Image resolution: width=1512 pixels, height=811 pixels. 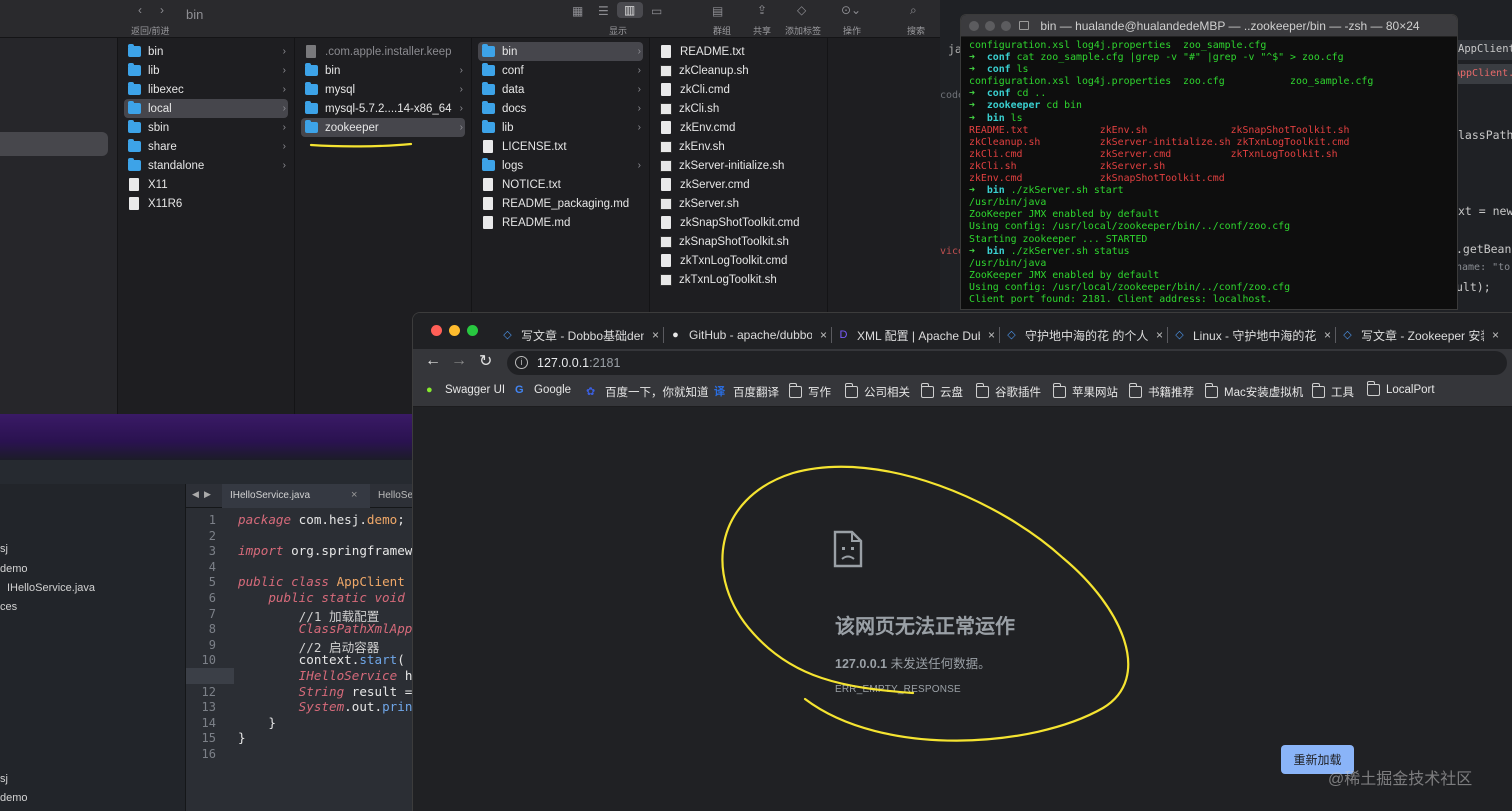 I want to click on tab-scroll-right-icon: ▶, so click(x=207, y=494).